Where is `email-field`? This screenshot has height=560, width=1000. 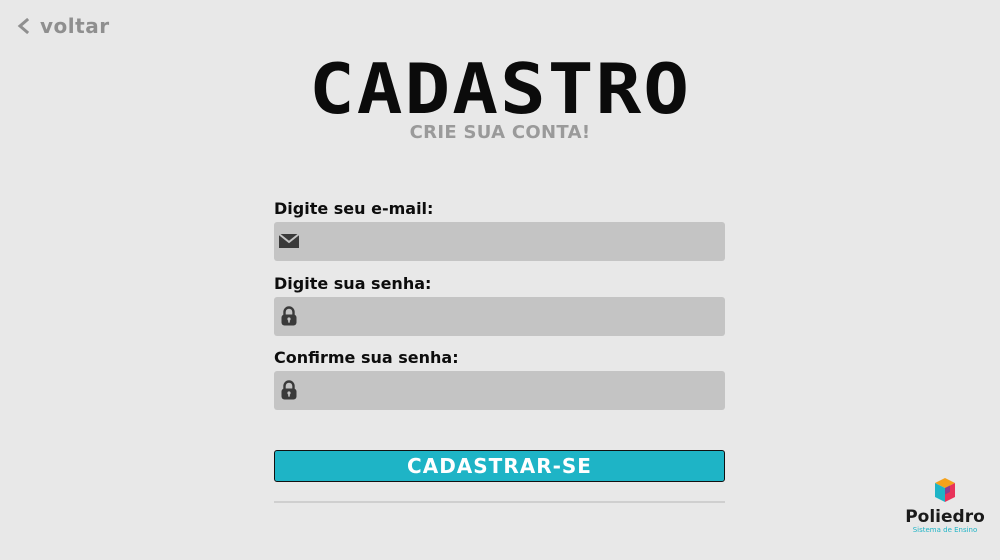 email-field is located at coordinates (511, 241).